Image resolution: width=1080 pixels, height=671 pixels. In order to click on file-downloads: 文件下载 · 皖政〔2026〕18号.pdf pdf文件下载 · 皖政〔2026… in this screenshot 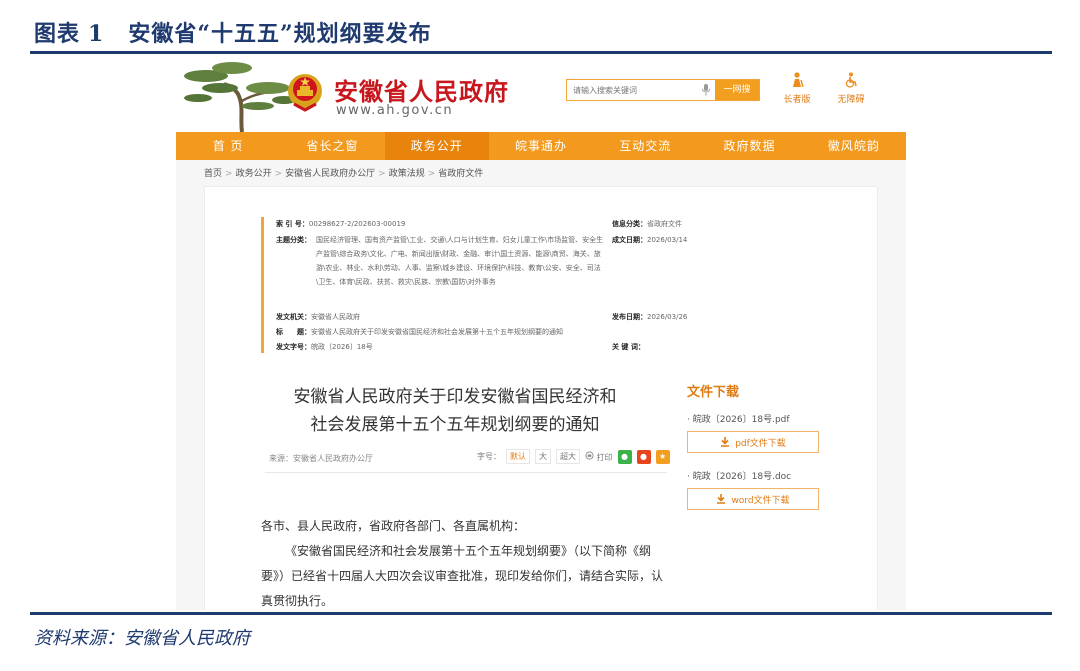, I will do `click(777, 445)`.